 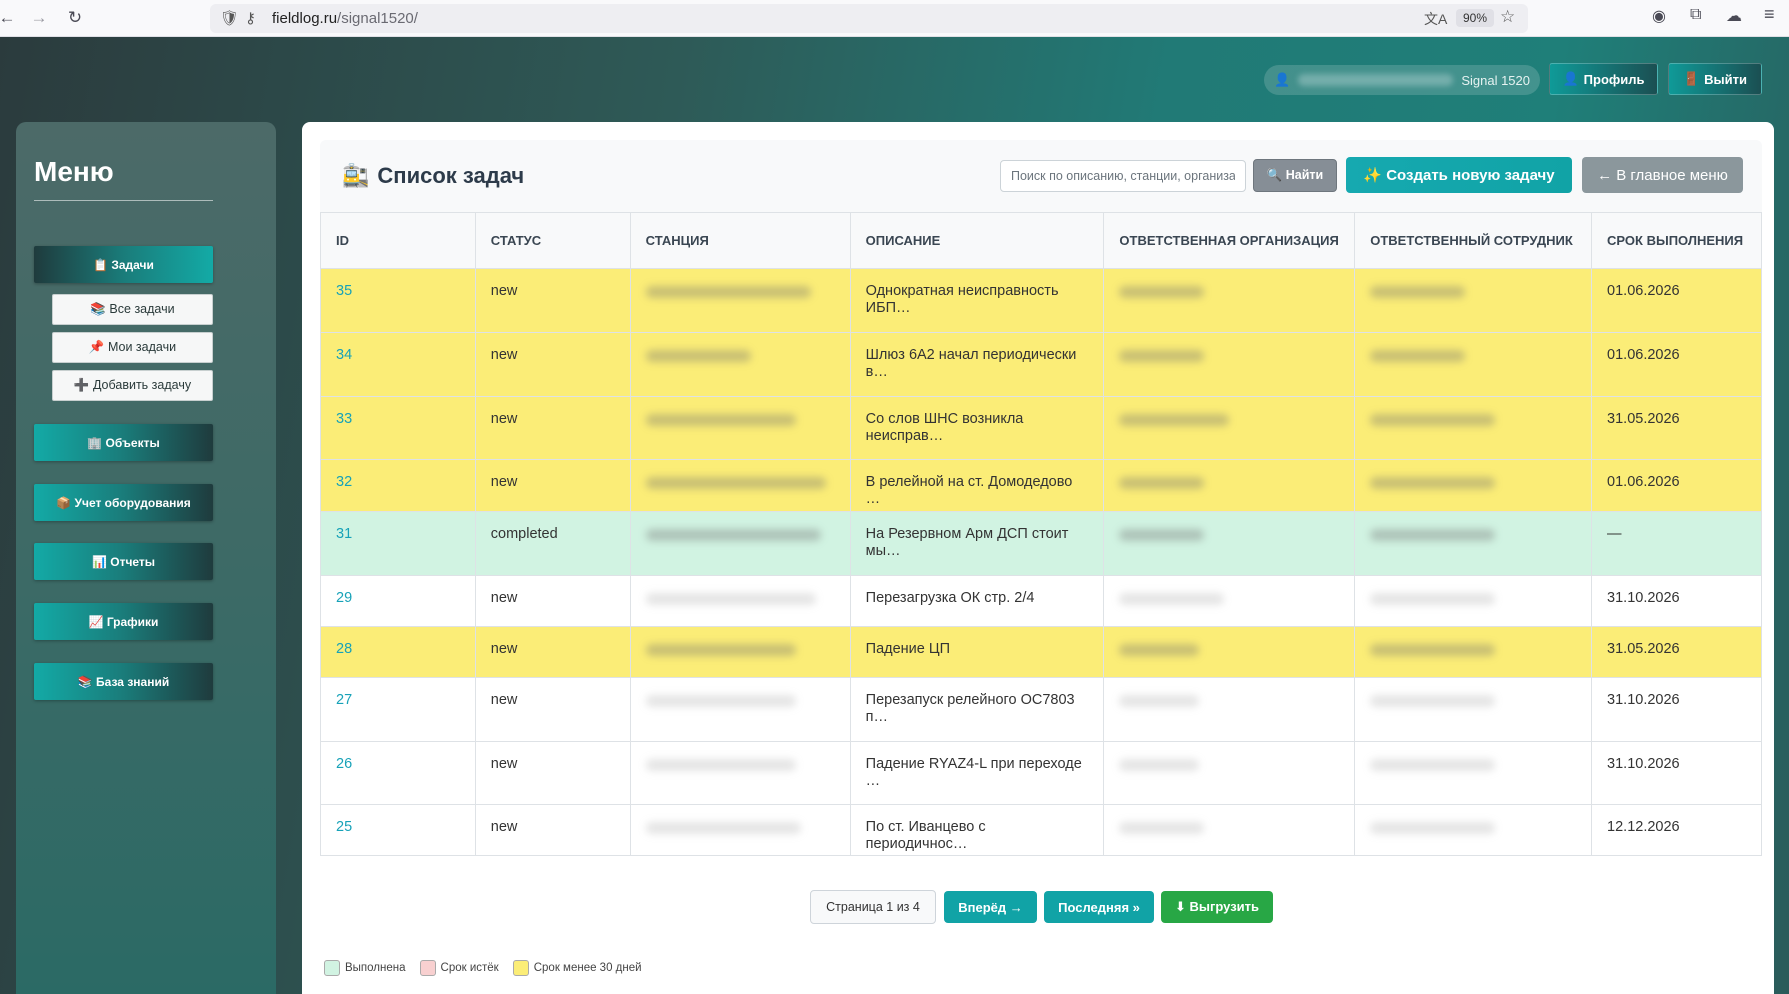 I want to click on task-id-link: 26, so click(x=398, y=773).